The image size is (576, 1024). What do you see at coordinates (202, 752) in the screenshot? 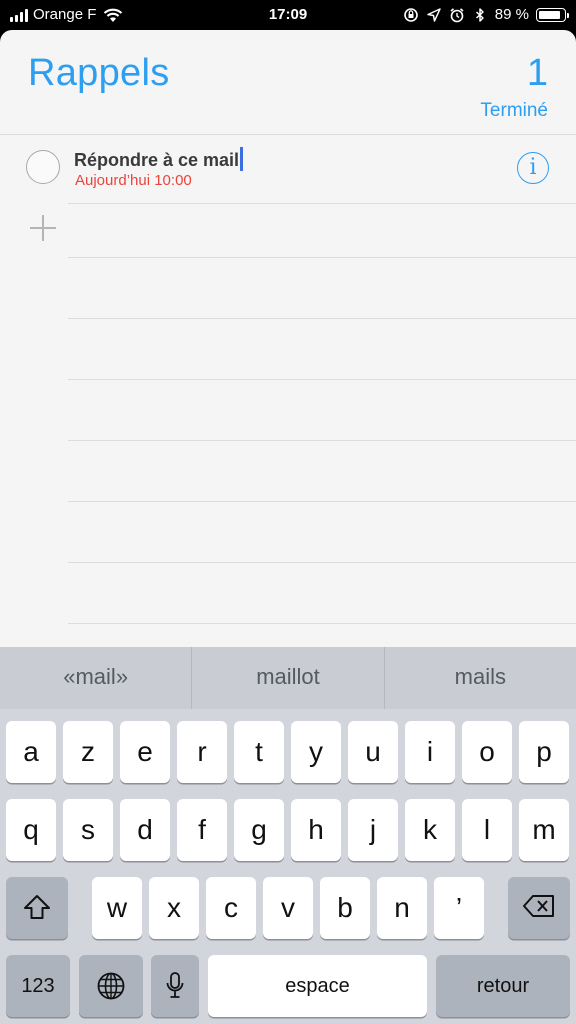
I see `key: r` at bounding box center [202, 752].